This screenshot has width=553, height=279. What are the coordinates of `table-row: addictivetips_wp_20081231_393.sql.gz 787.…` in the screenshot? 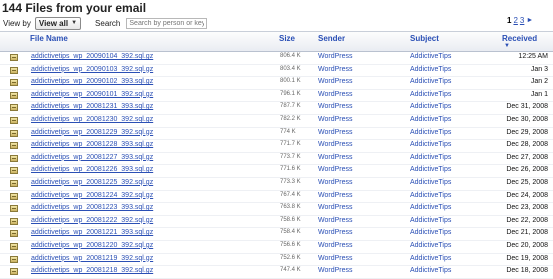 It's located at (276, 108).